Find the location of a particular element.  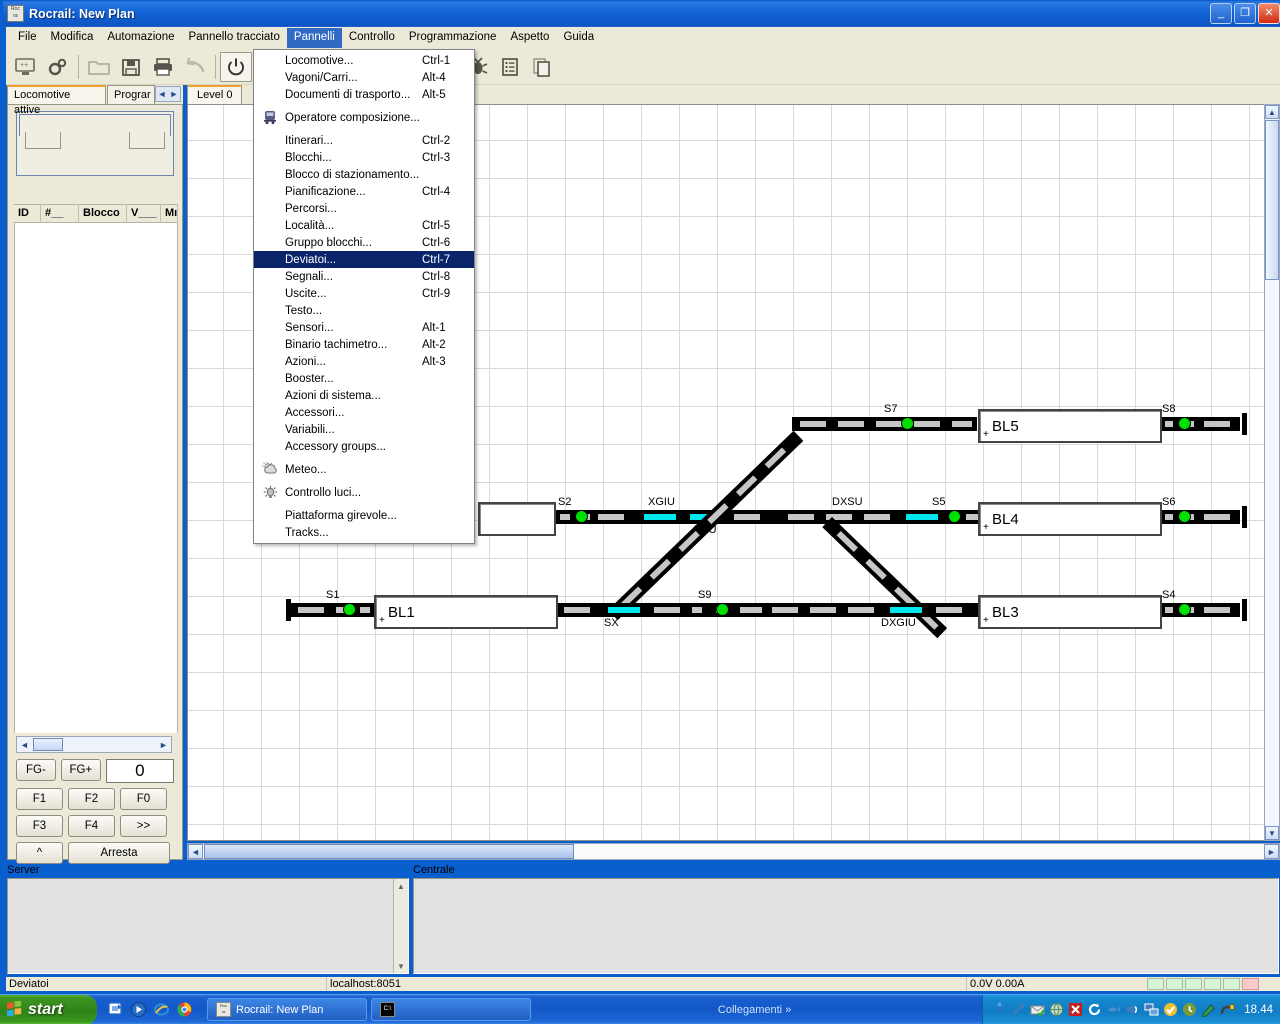

fg-minus-button: FG- is located at coordinates (36, 770).